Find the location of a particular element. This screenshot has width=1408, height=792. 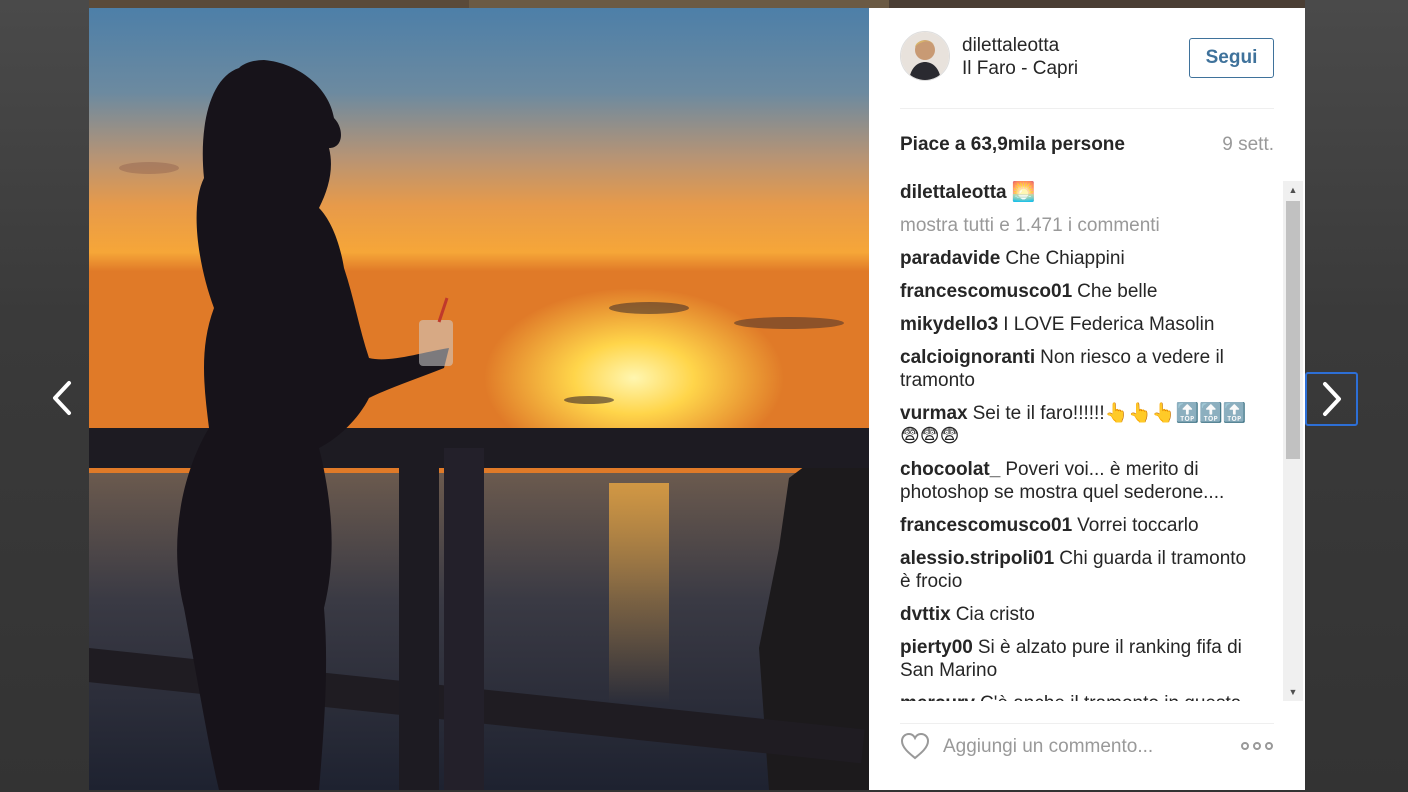

comment-text: I LOVE Federica Masolin is located at coordinates (1109, 324).